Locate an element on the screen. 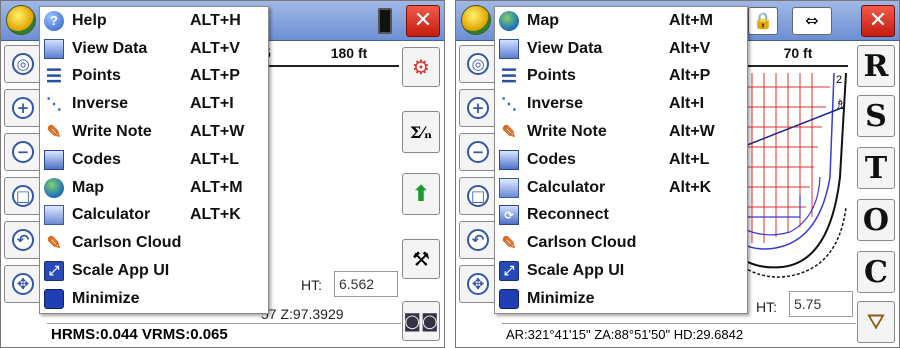  menu-item-points: ☰ Points Alt+P is located at coordinates (621, 77).